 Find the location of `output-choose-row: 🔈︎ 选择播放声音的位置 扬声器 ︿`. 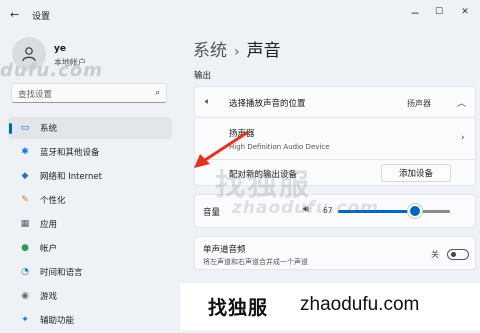

output-choose-row: 🔈︎ 选择播放声音的位置 扬声器 ︿ is located at coordinates (335, 102).